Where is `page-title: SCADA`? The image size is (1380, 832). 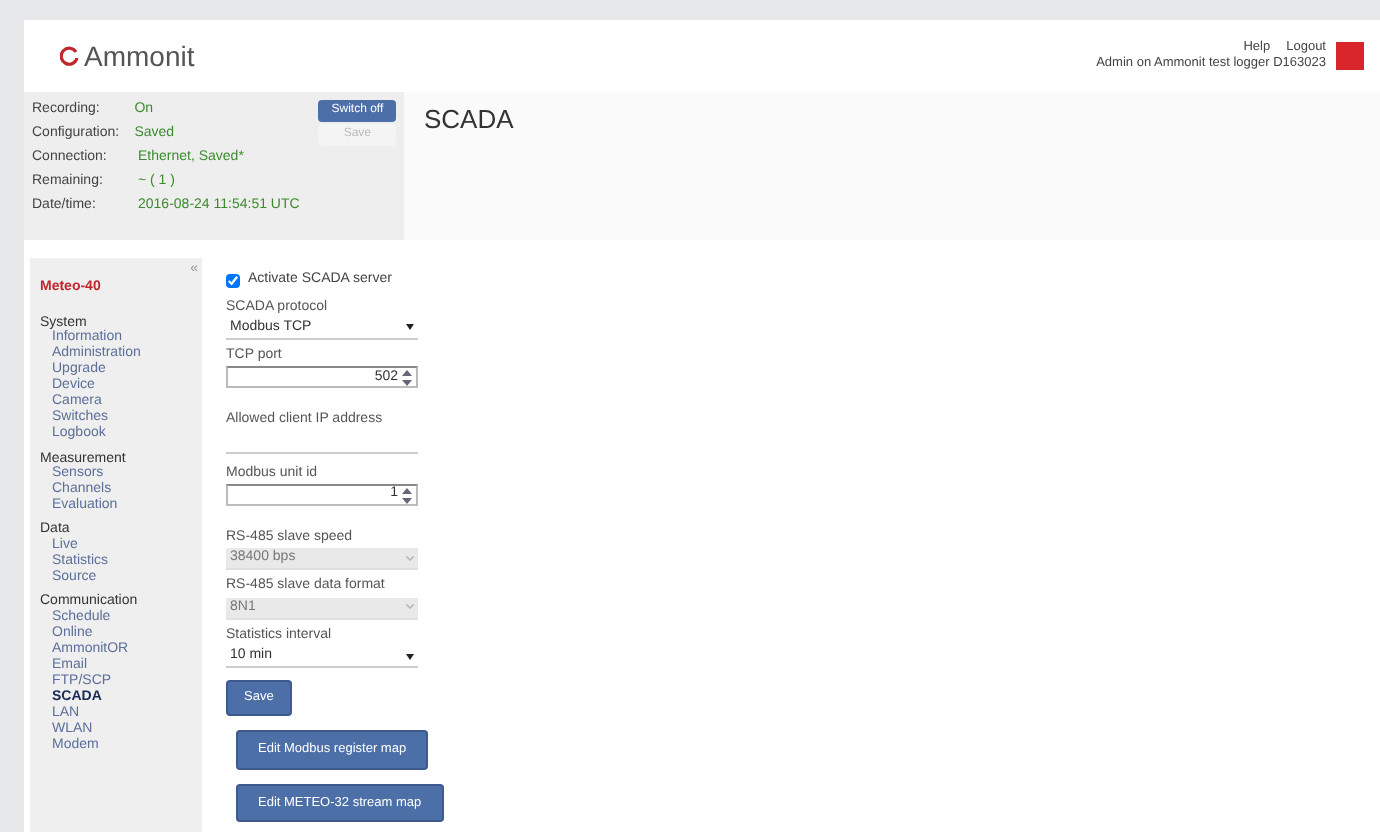
page-title: SCADA is located at coordinates (892, 166).